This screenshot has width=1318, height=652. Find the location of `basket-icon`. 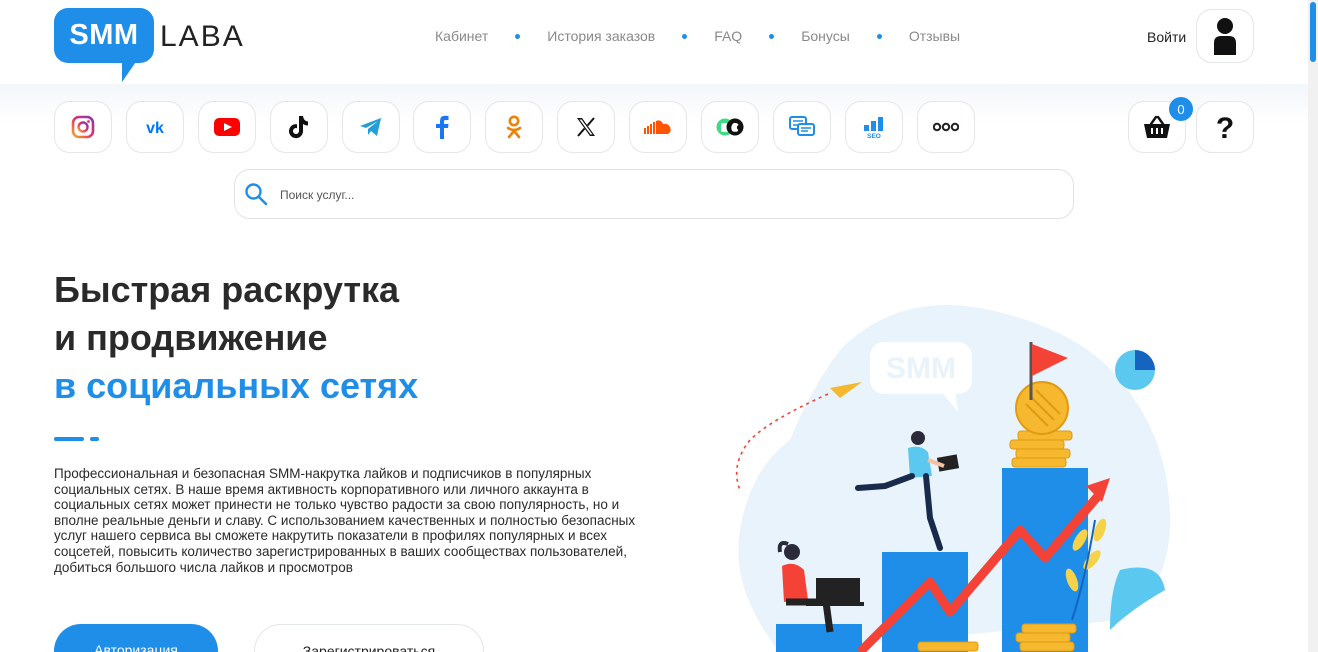

basket-icon is located at coordinates (1157, 126).